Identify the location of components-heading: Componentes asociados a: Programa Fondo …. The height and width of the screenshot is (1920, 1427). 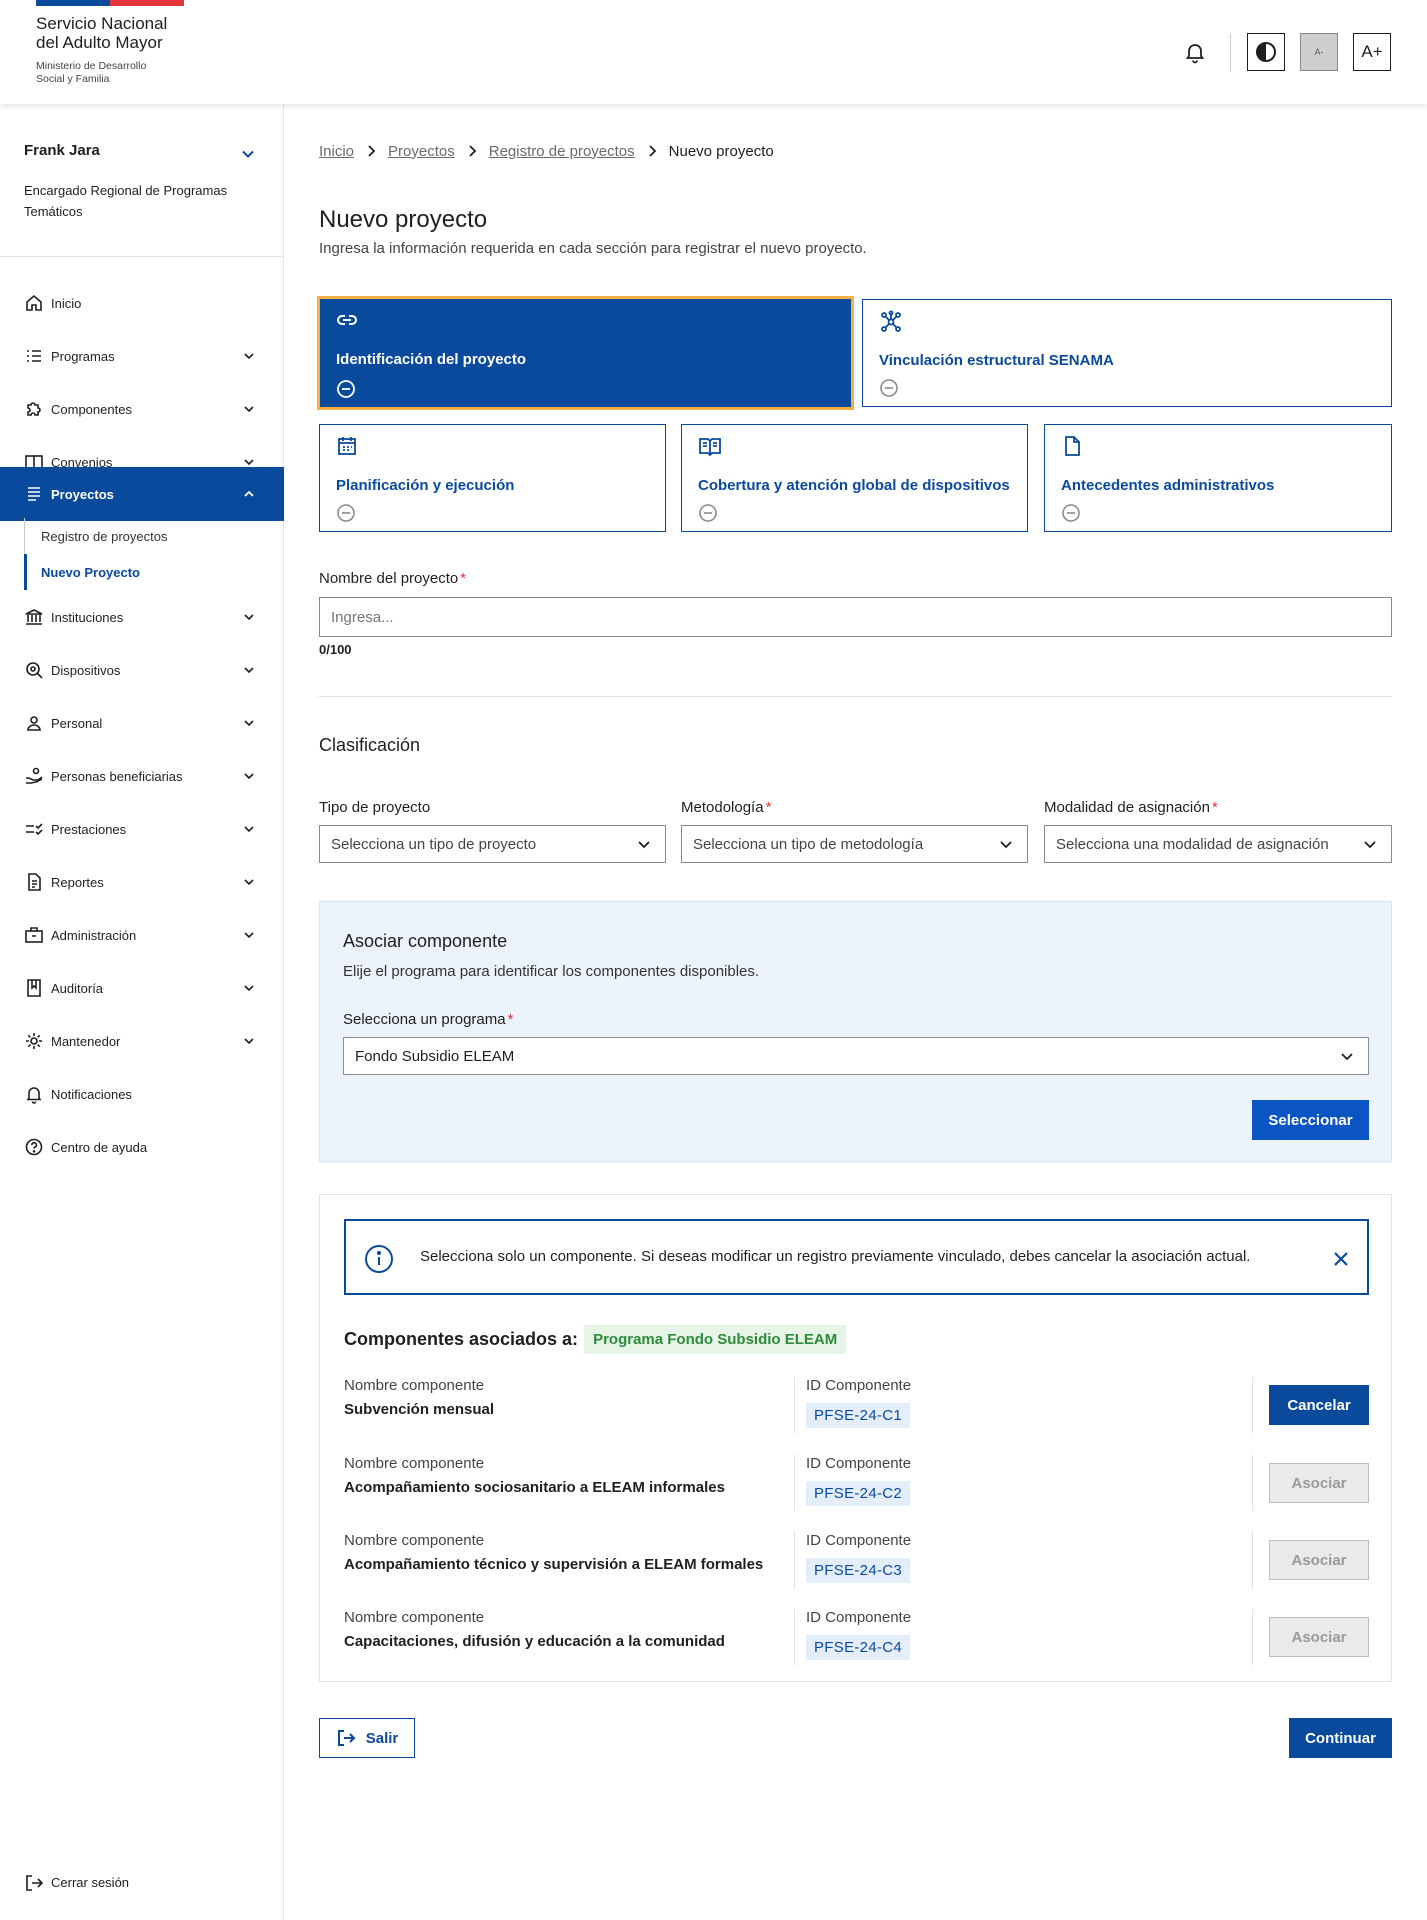
(595, 1339).